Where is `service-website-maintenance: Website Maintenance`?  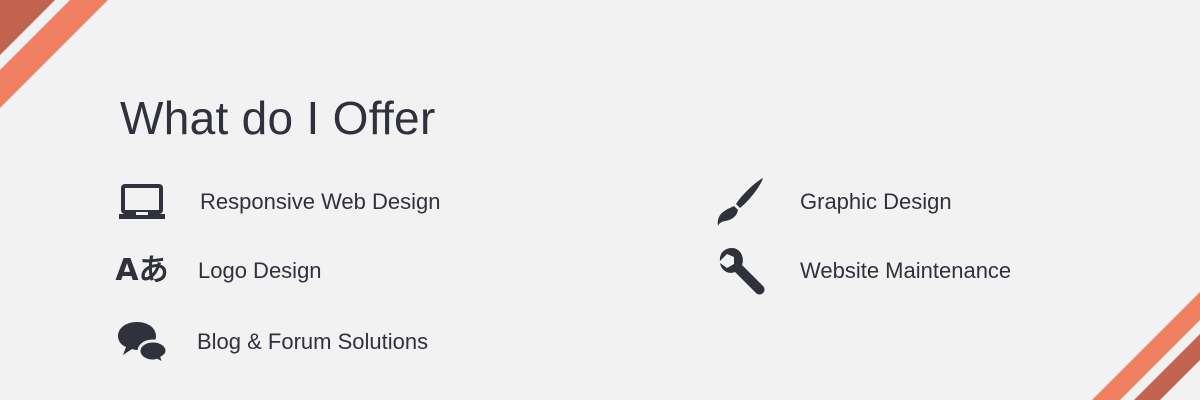
service-website-maintenance: Website Maintenance is located at coordinates (880, 271).